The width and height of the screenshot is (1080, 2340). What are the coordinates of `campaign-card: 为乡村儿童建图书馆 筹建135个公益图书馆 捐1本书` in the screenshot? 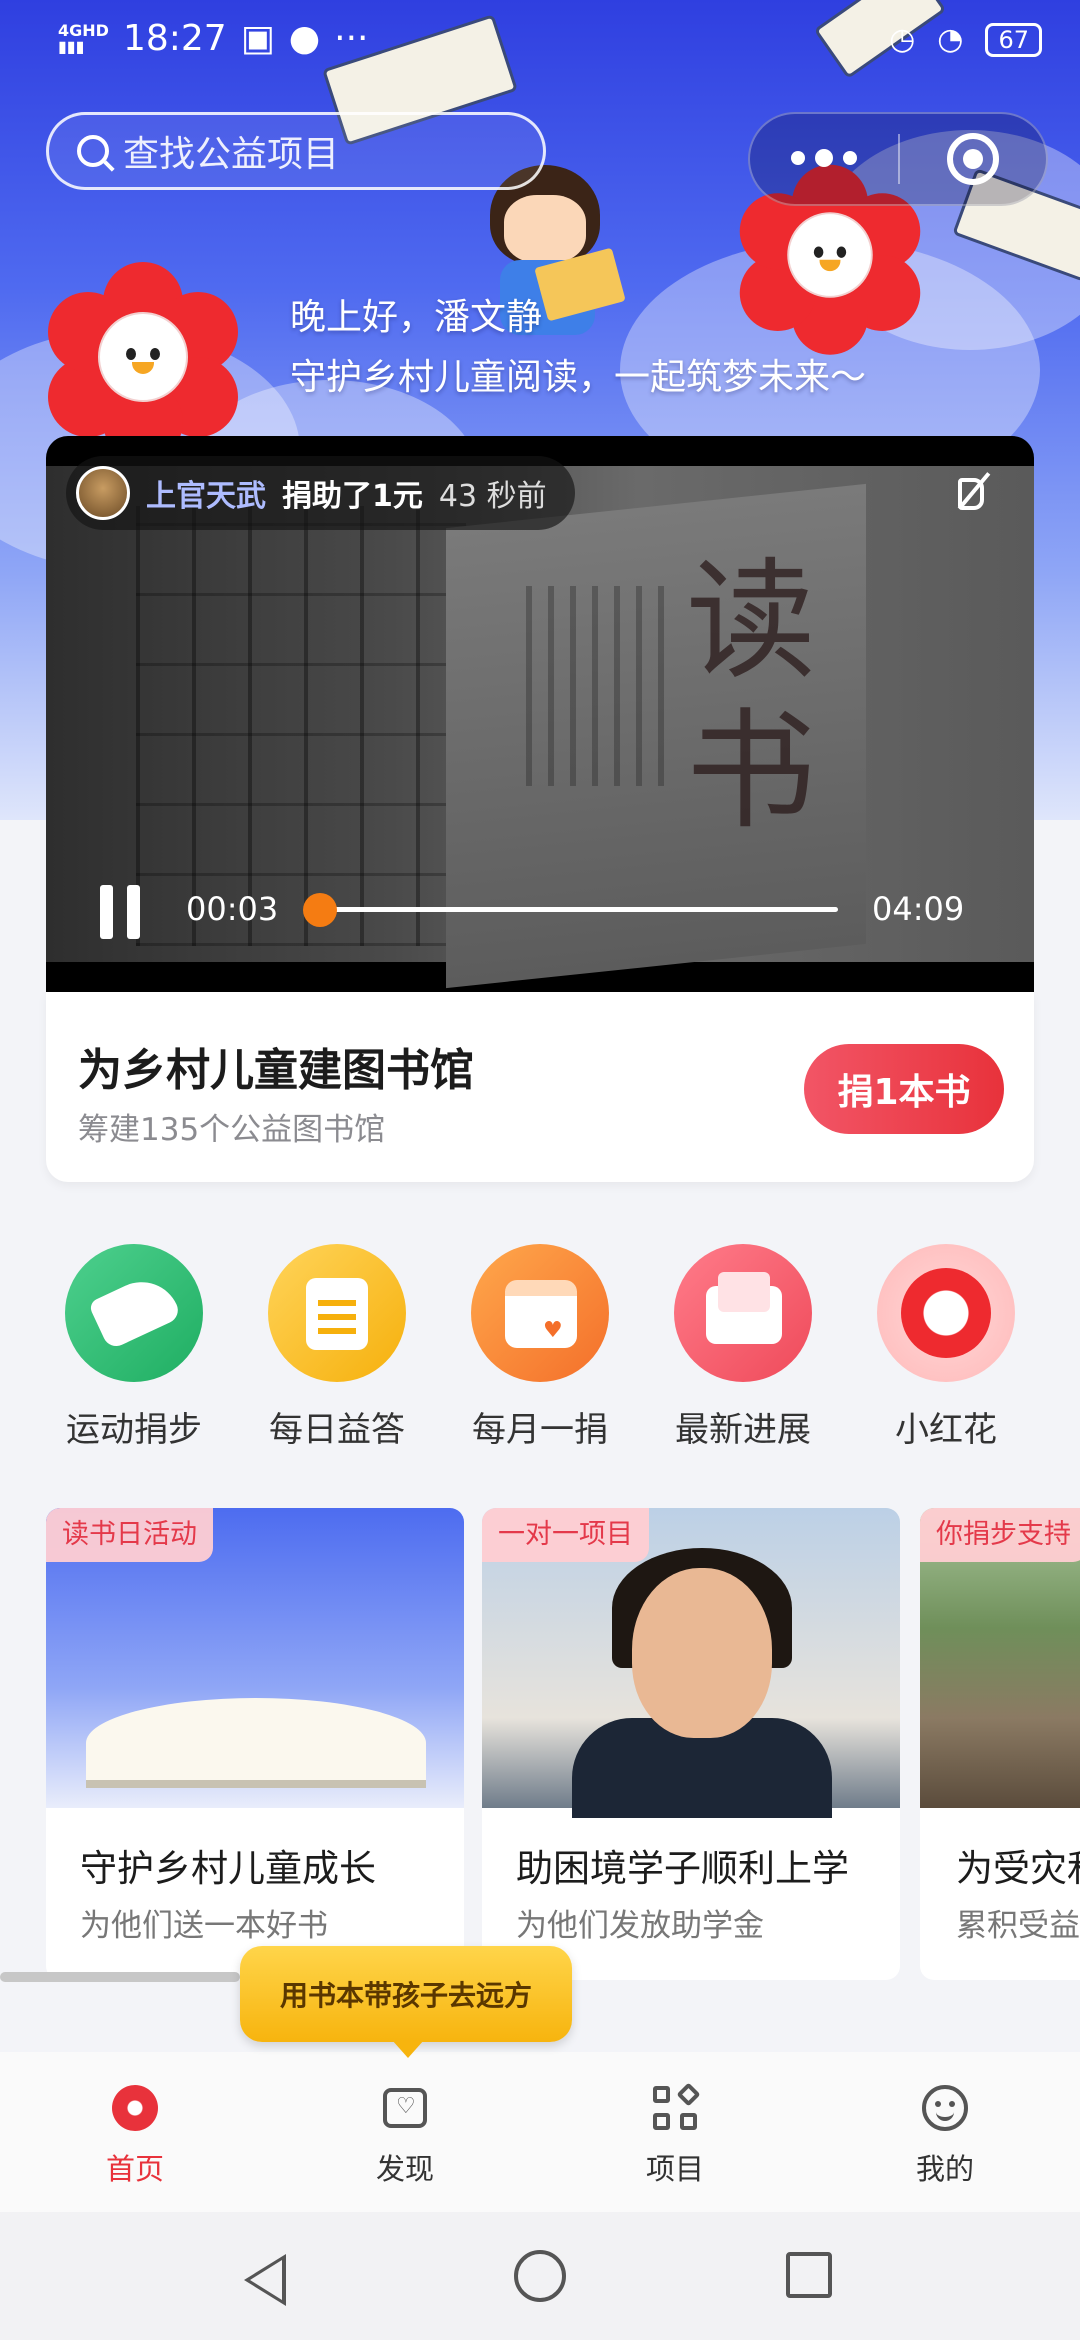 It's located at (540, 1087).